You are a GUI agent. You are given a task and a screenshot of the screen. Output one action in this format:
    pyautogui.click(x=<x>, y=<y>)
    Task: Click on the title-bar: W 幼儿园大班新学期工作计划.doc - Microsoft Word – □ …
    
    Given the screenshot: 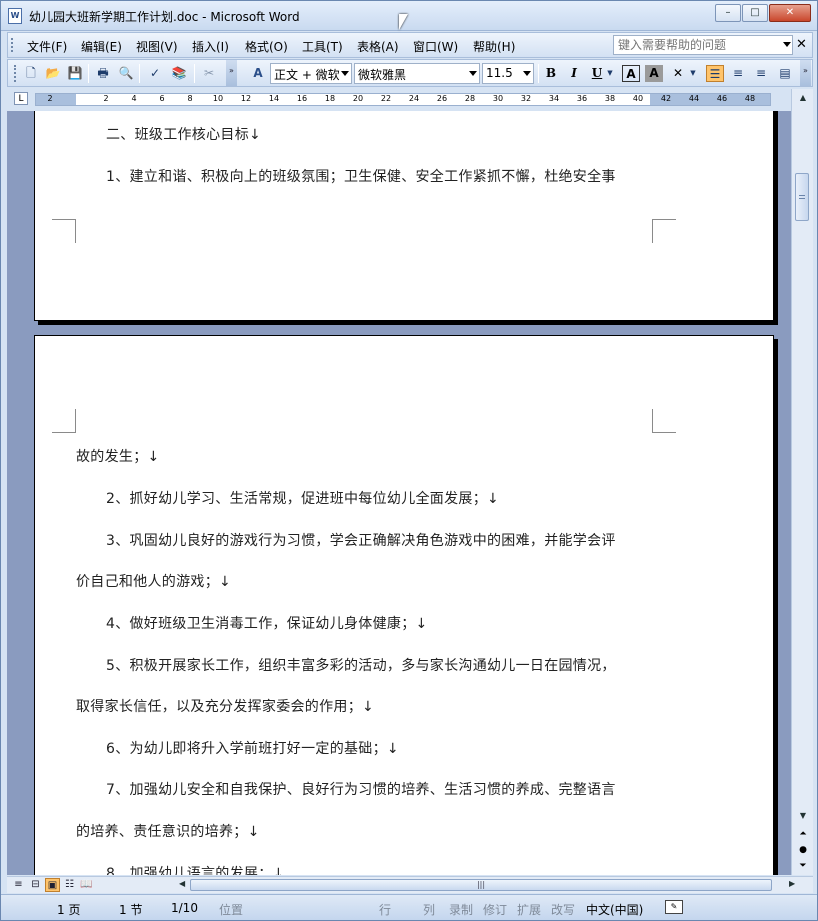 What is the action you would take?
    pyautogui.click(x=409, y=16)
    